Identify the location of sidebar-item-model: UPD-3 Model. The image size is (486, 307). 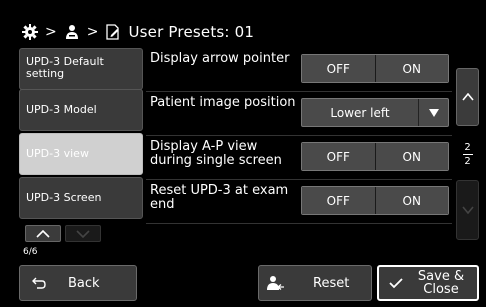
(81, 110).